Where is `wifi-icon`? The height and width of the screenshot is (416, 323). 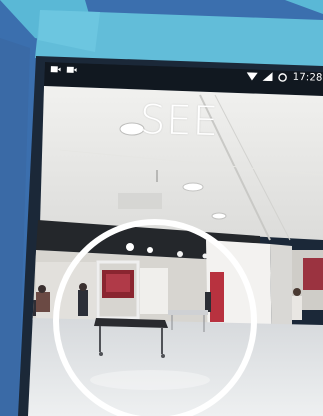
wifi-icon is located at coordinates (252, 76).